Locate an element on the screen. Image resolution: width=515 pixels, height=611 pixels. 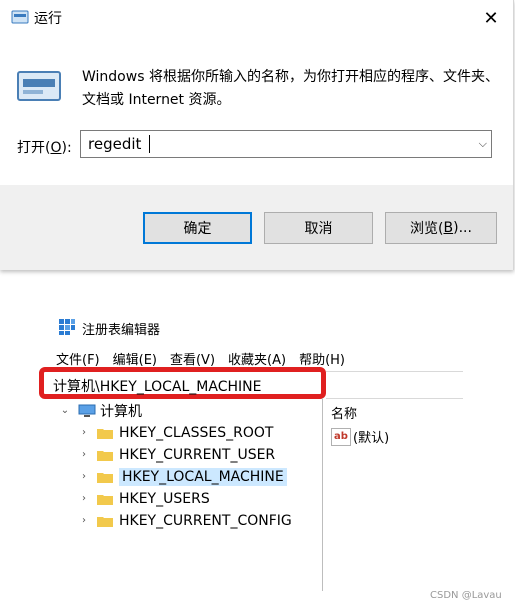
title-bar: 运行 ✕ is located at coordinates (256, 18).